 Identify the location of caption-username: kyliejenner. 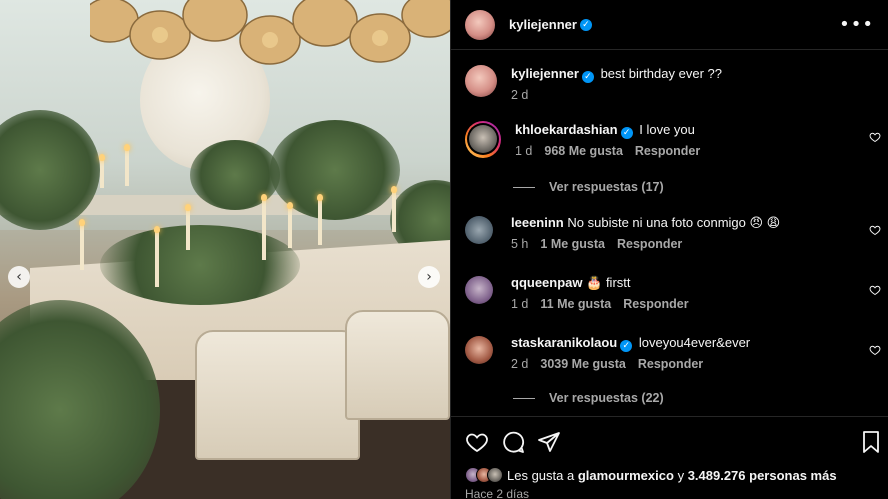
(545, 73).